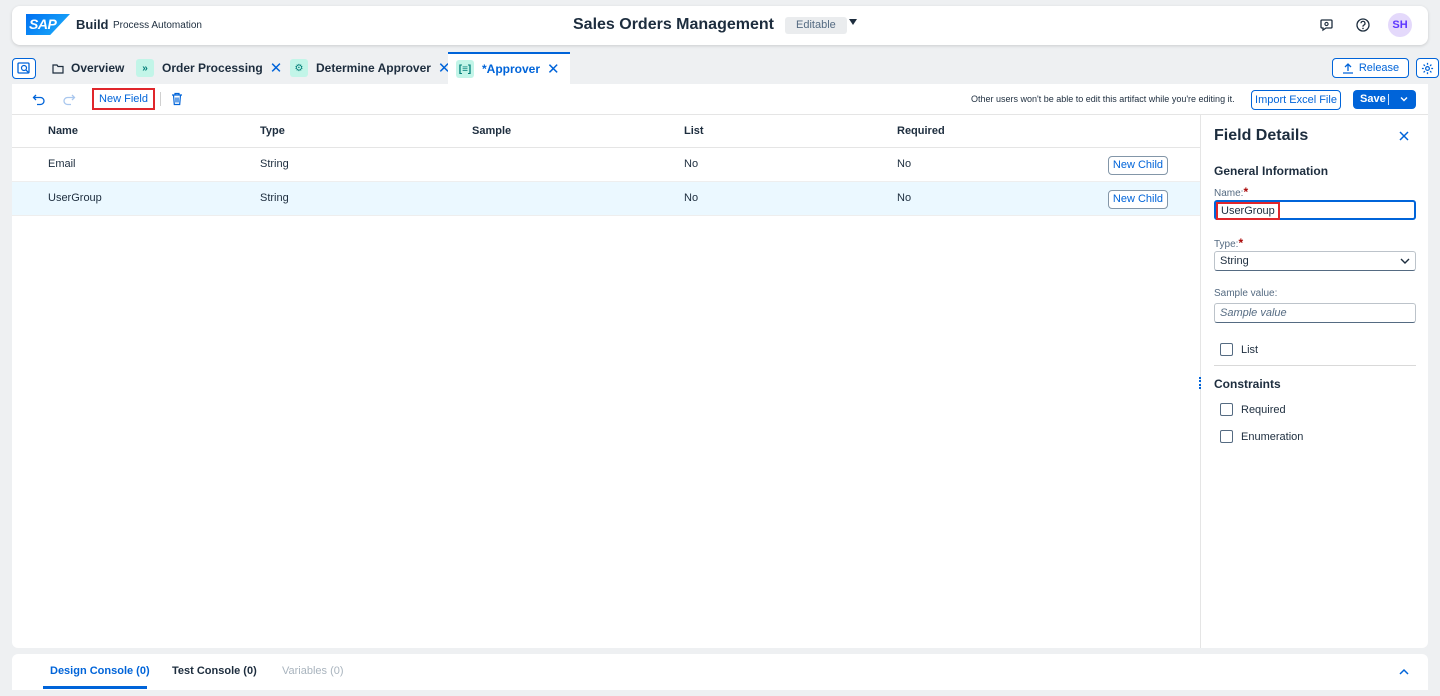 Image resolution: width=1440 pixels, height=696 pixels. Describe the element at coordinates (177, 99) in the screenshot. I see `delete-icon` at that location.